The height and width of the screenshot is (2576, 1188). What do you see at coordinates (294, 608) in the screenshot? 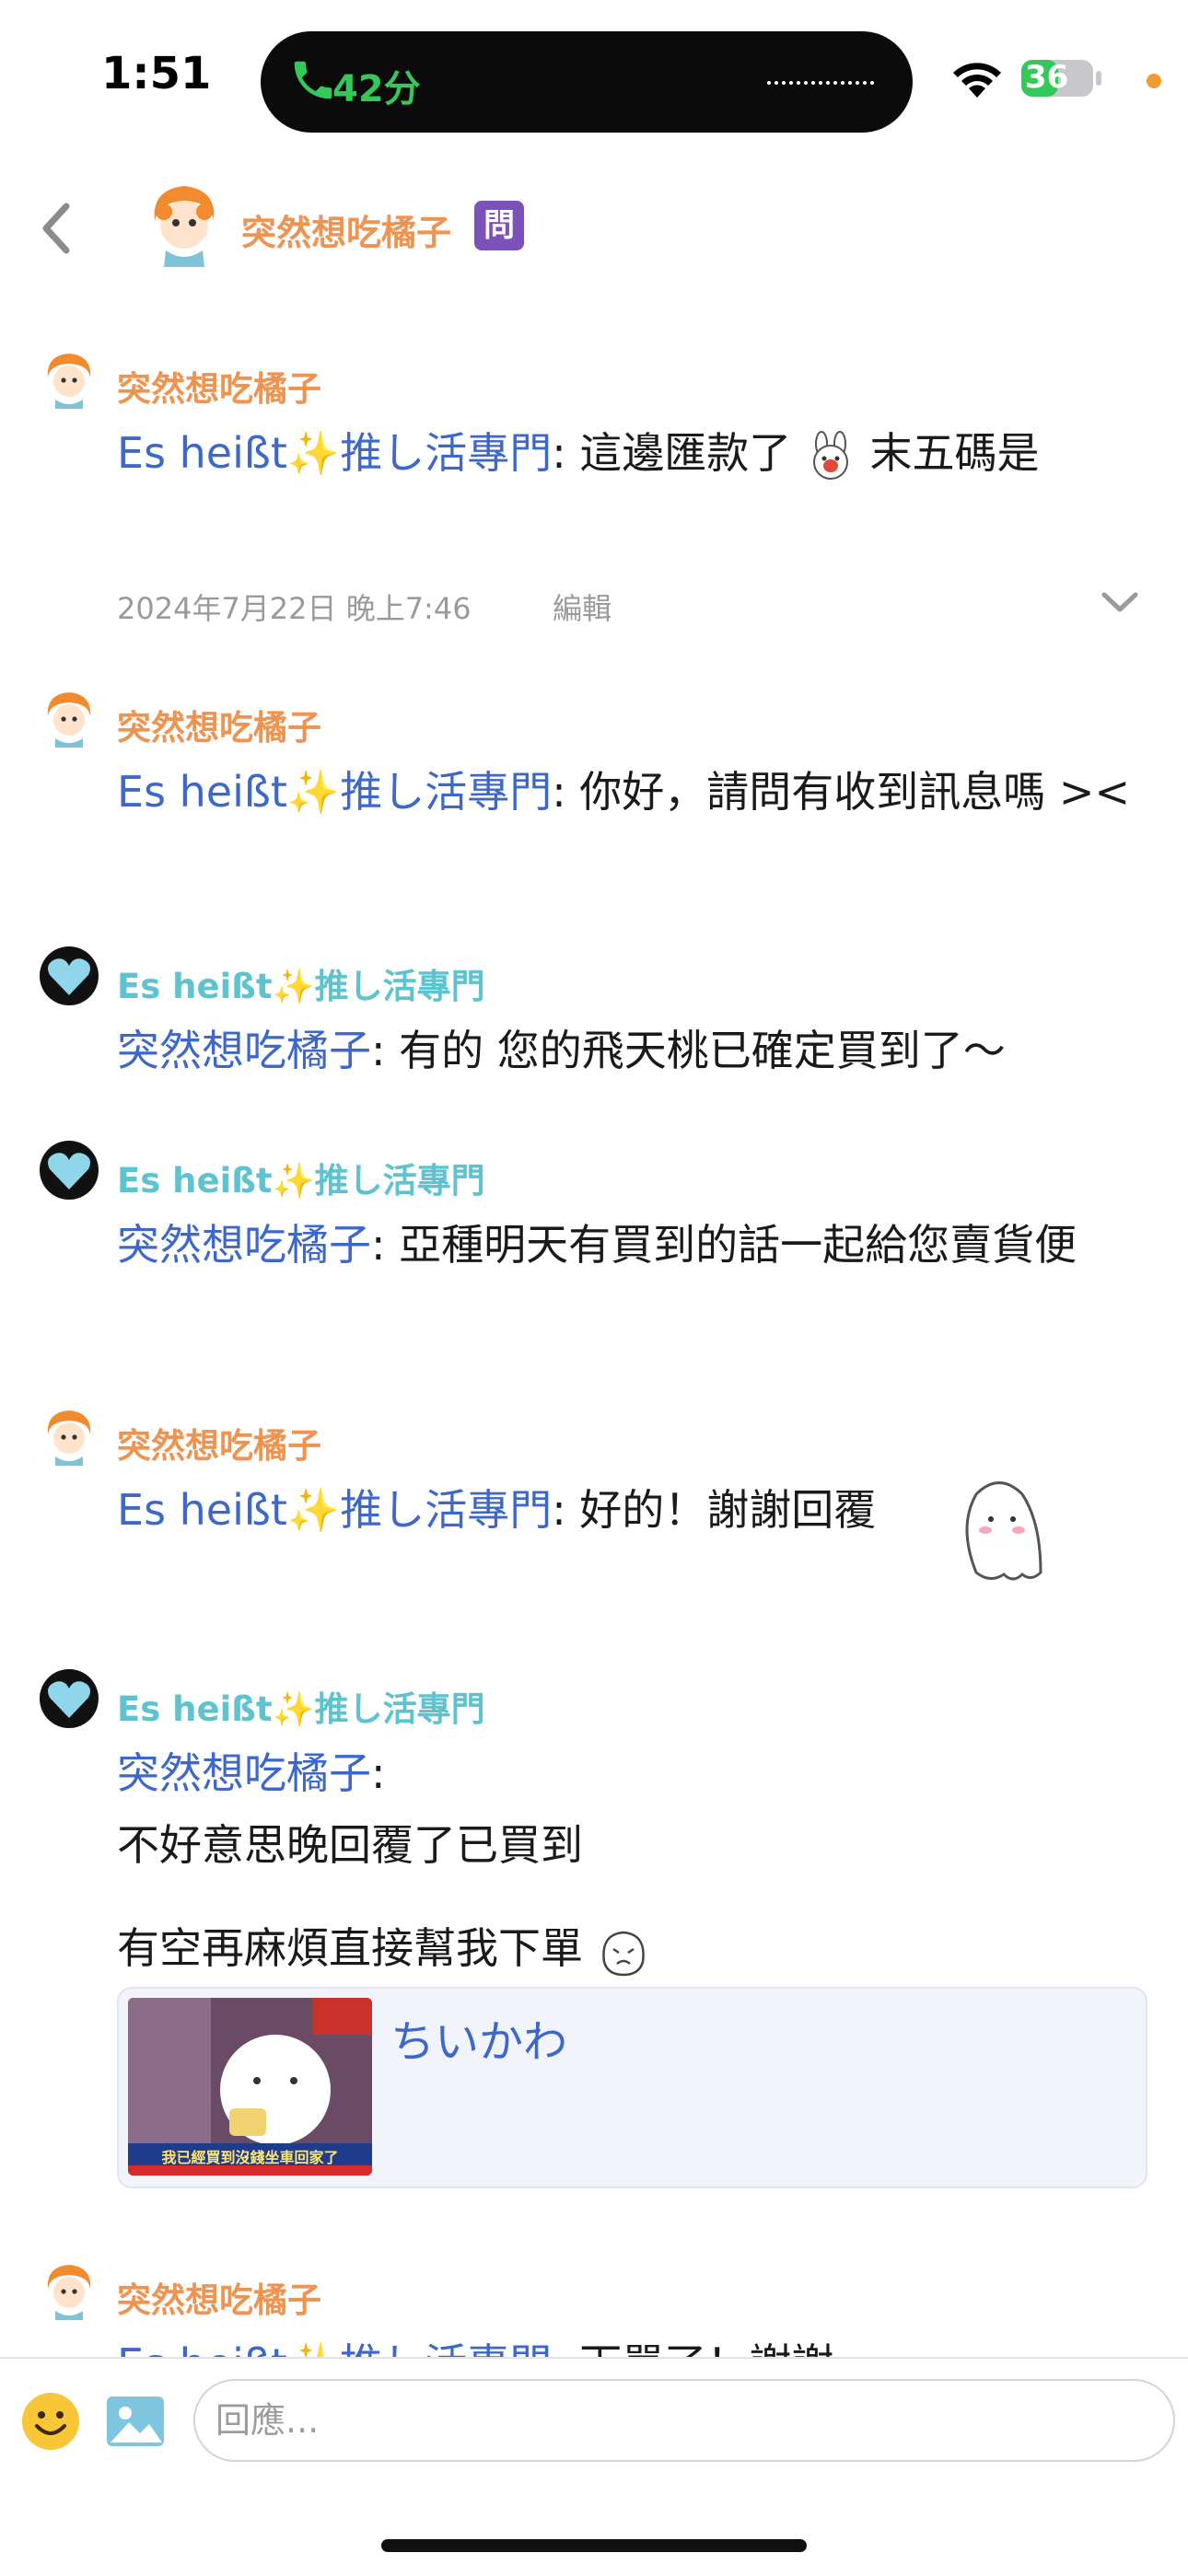
I see `message-timestamp: 2024年7月22日 晚上7:46` at bounding box center [294, 608].